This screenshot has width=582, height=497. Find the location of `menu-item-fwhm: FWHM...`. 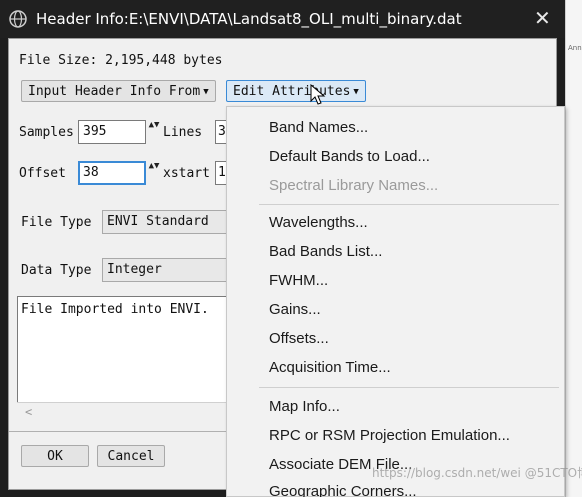

menu-item-fwhm: FWHM... is located at coordinates (298, 280).